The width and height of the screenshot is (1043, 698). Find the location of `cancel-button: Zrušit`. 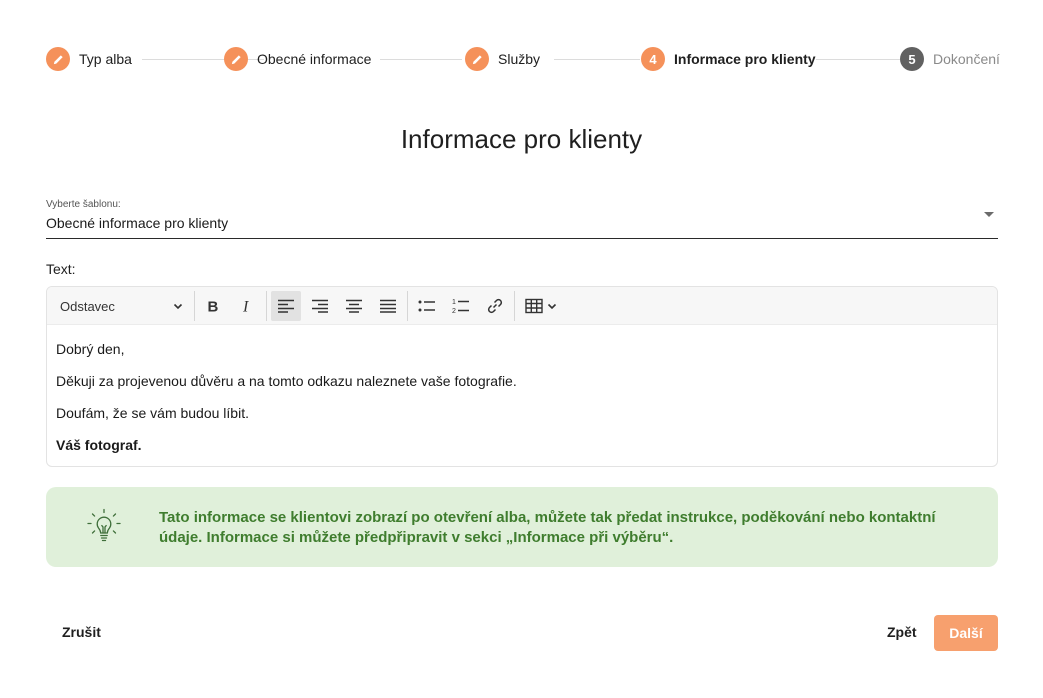

cancel-button: Zrušit is located at coordinates (81, 632).